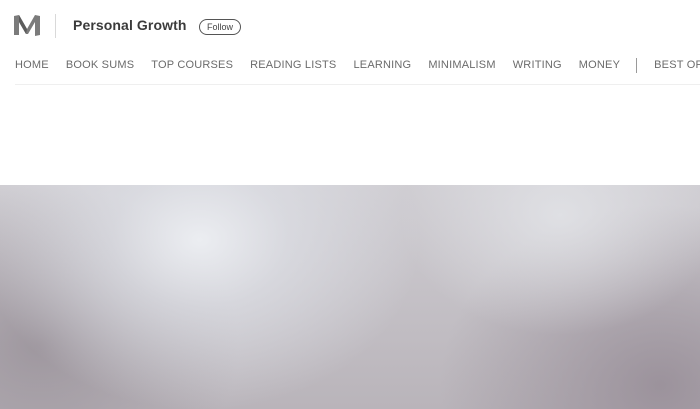  I want to click on nav-item-reading-lists: READING LISTS, so click(293, 65).